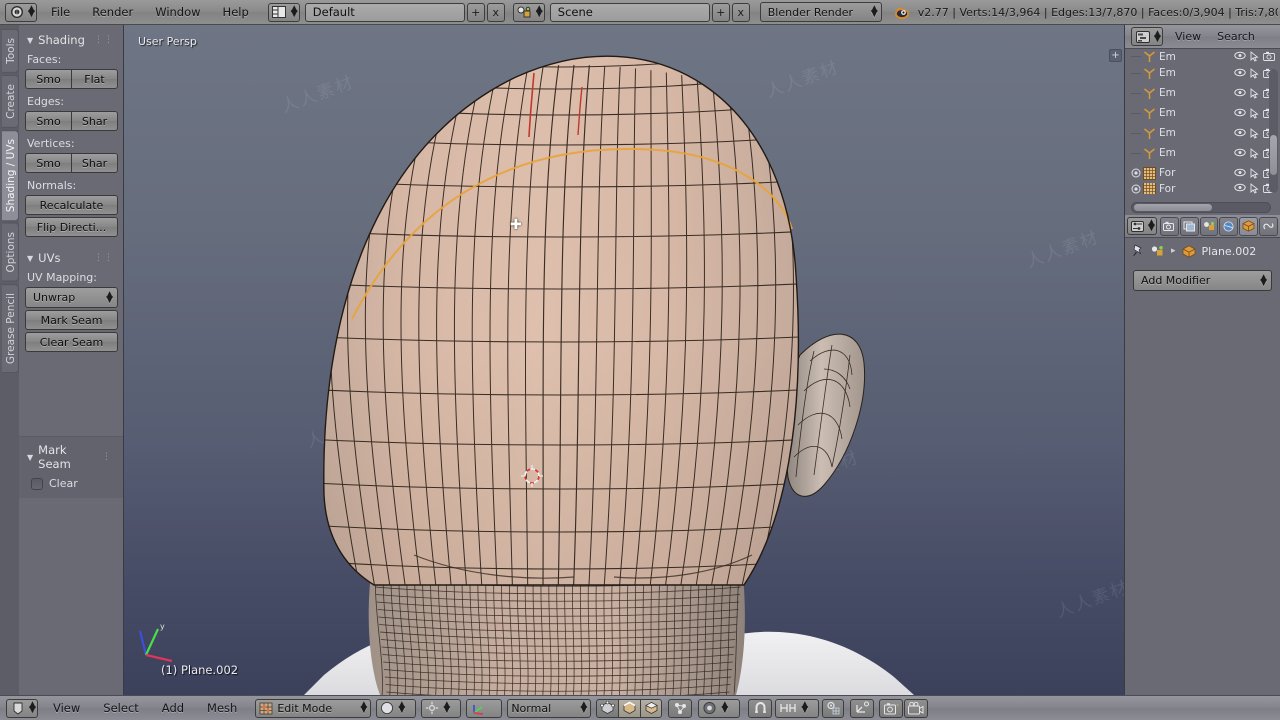  Describe the element at coordinates (1202, 280) in the screenshot. I see `add-modifier-dropdown: Add Modifier ▲ ▼` at that location.